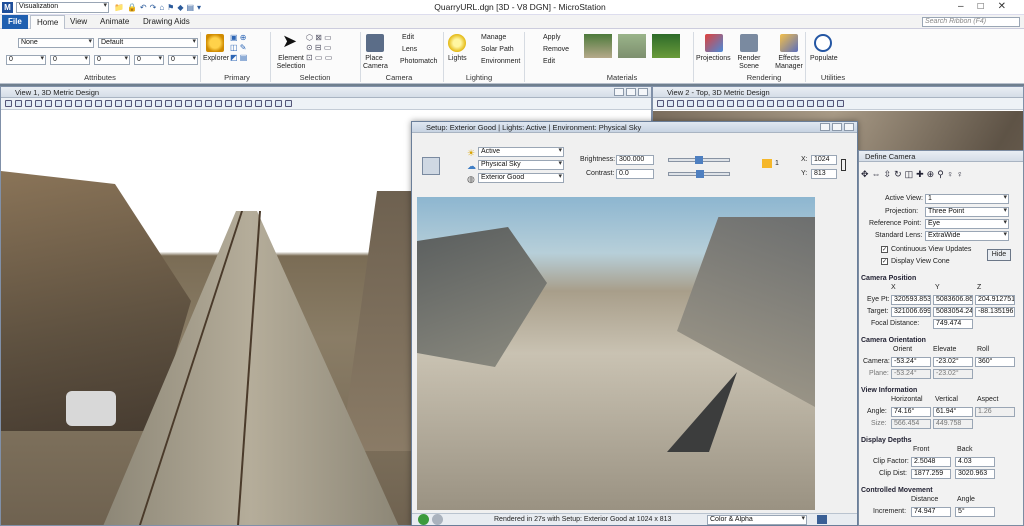 The image size is (1024, 526). What do you see at coordinates (15, 22) in the screenshot?
I see `tab-file: File` at bounding box center [15, 22].